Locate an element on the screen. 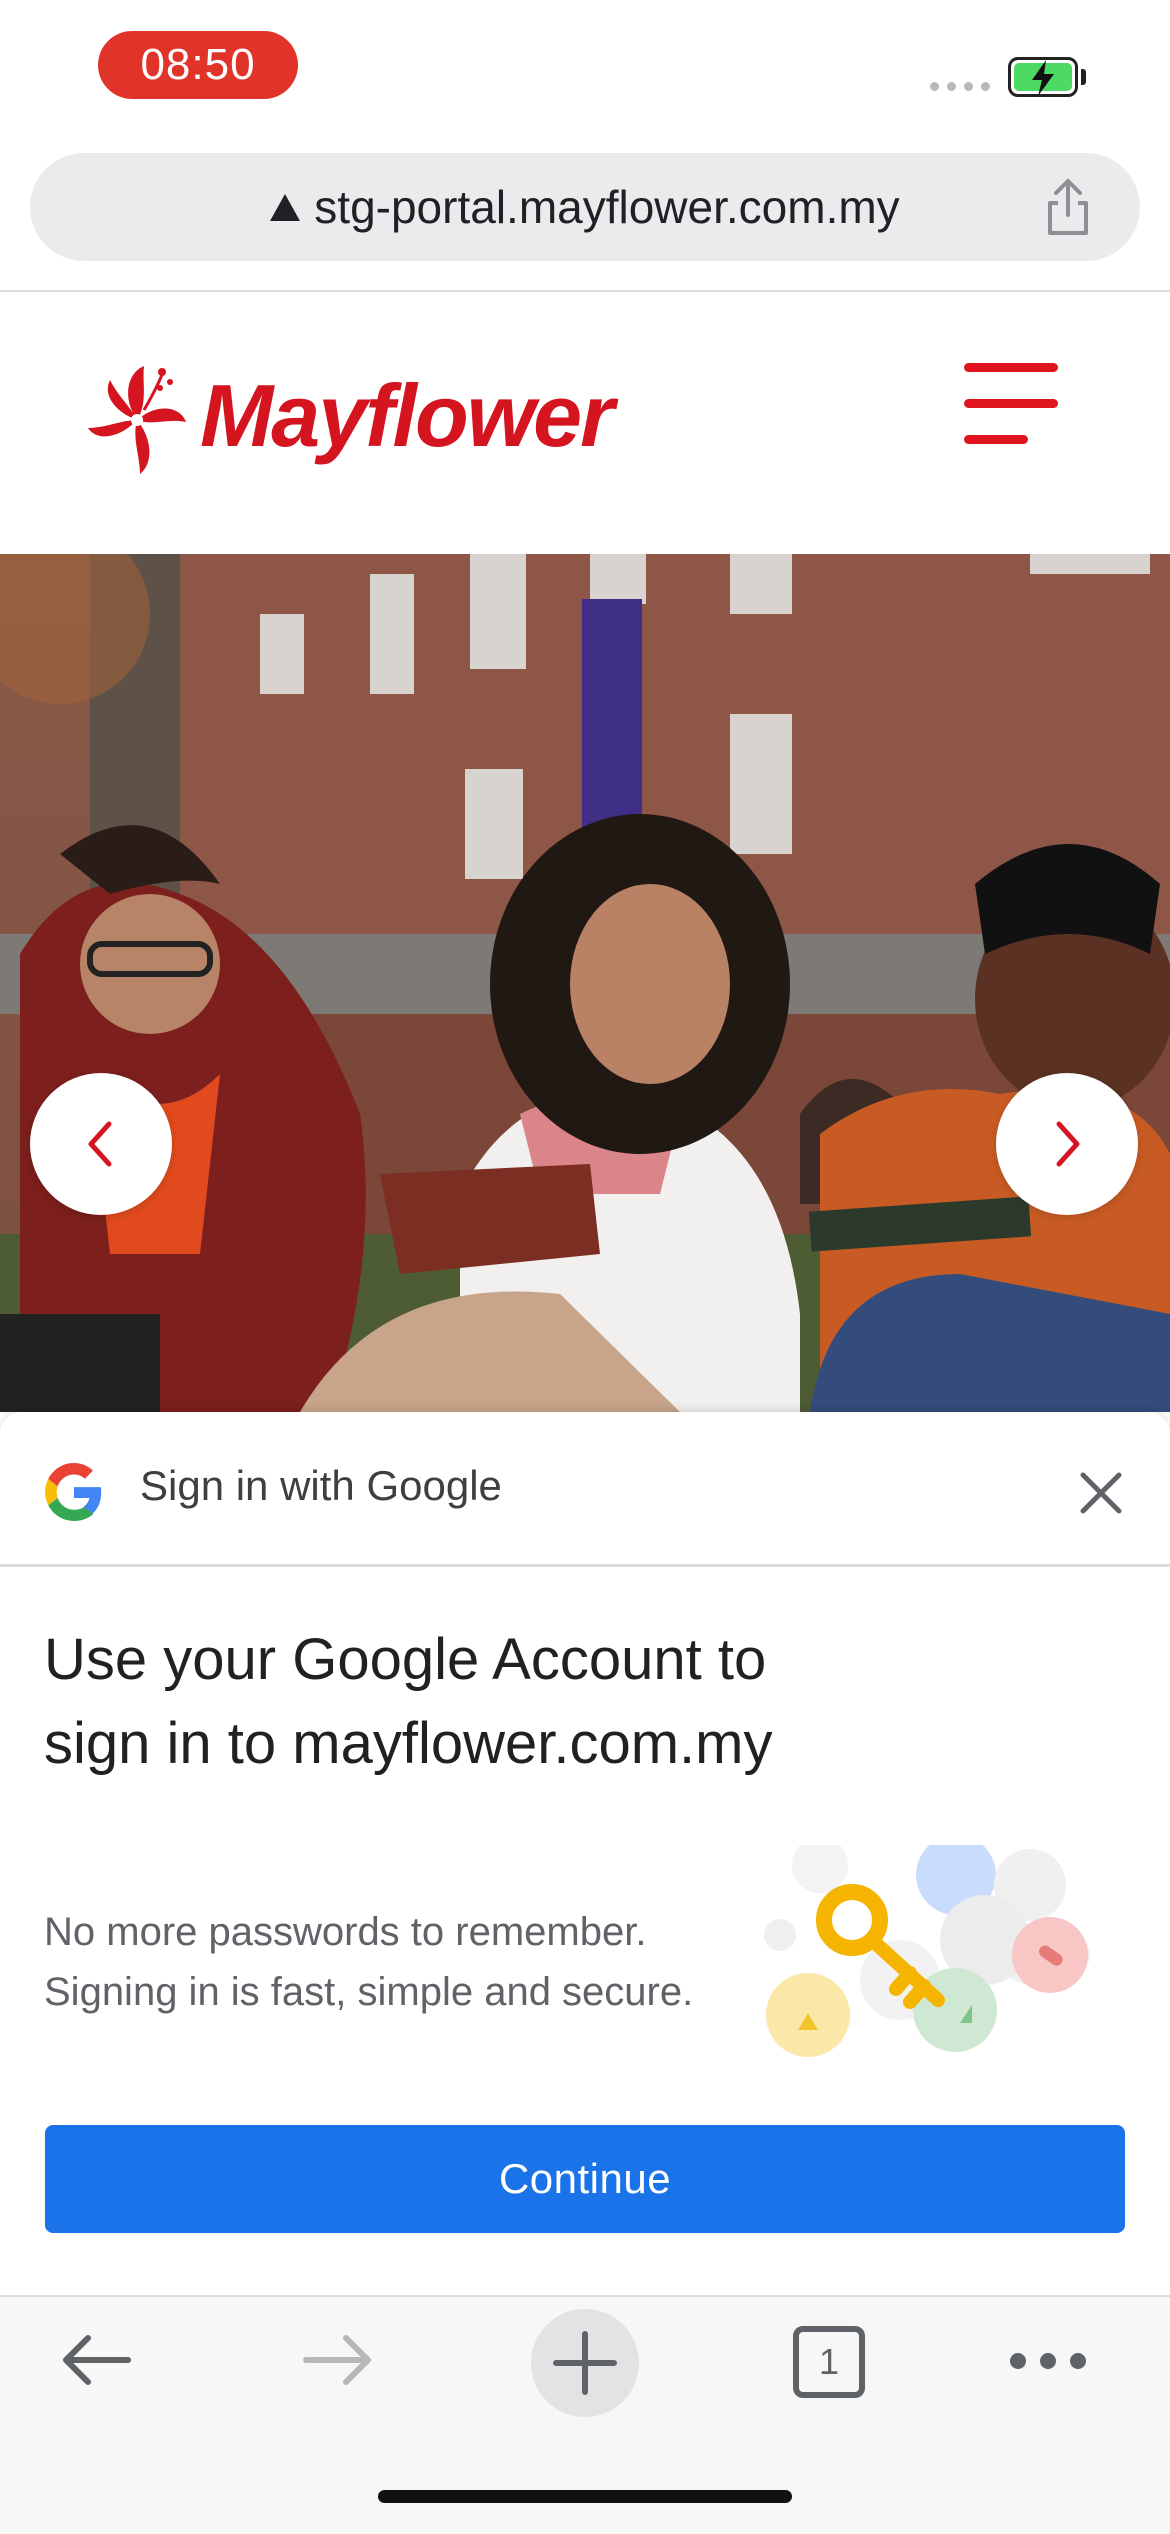 The image size is (1170, 2534). tabs-icon: 1 is located at coordinates (829, 2362).